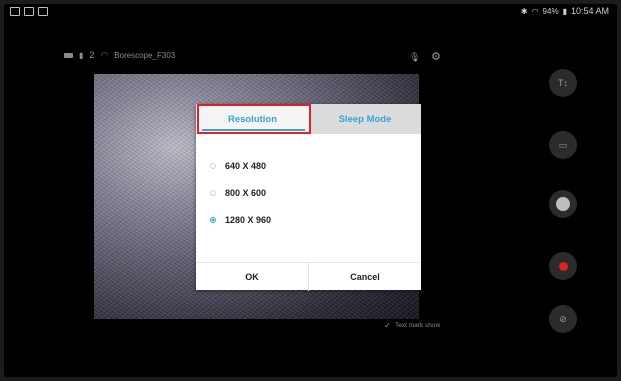  I want to click on option-label: 1280 X 960, so click(248, 219).